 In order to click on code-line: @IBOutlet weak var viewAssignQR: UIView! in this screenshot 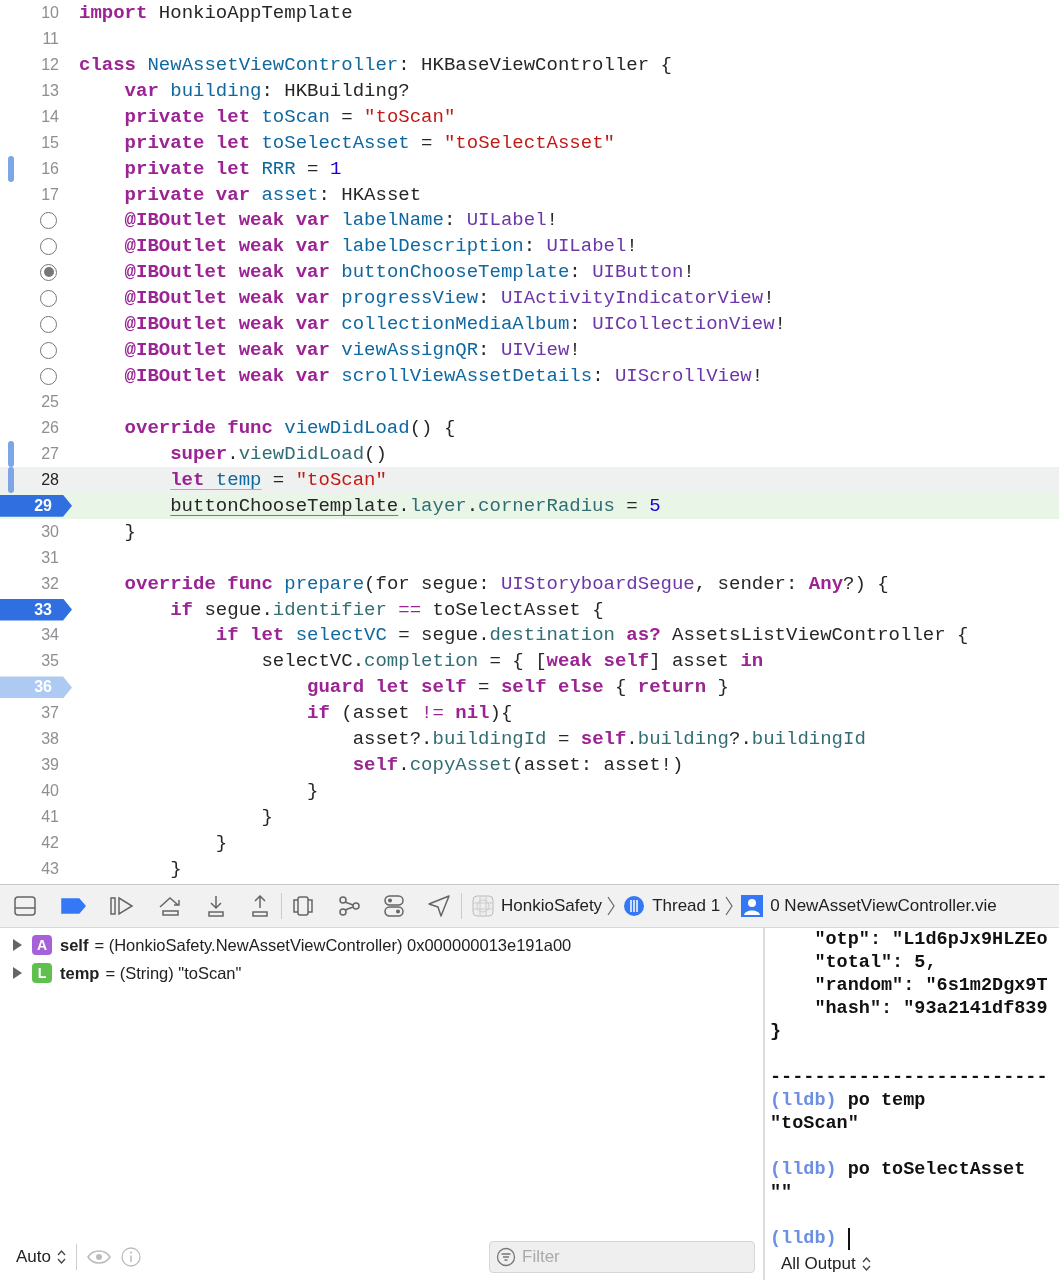, I will do `click(352, 350)`.